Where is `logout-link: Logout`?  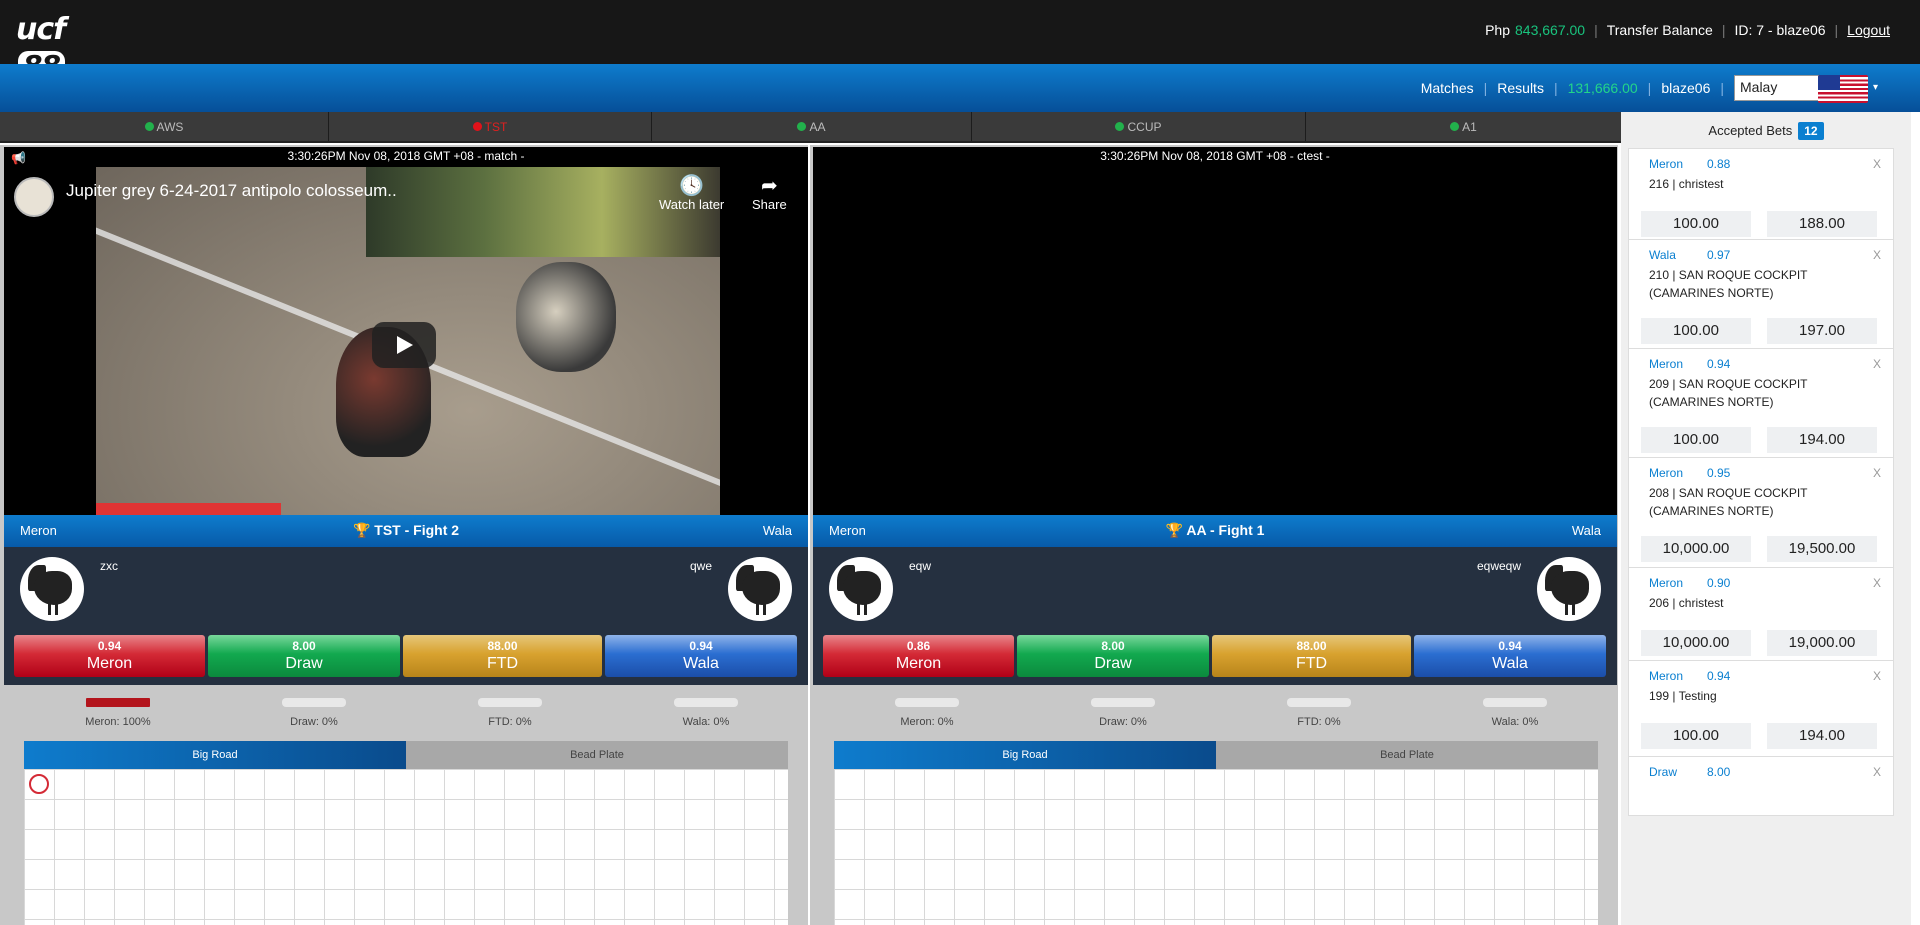
logout-link: Logout is located at coordinates (1868, 30).